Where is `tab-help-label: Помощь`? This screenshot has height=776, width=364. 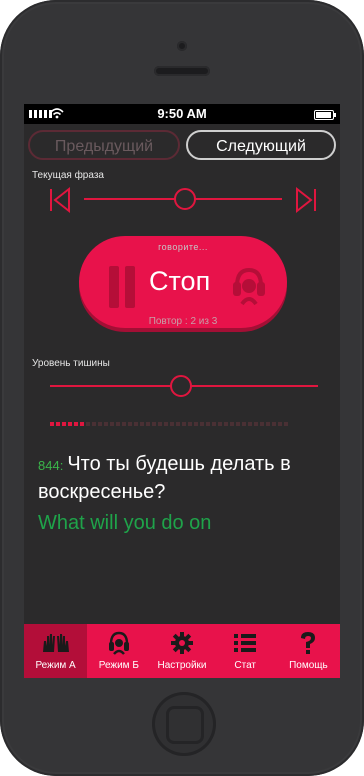
tab-help-label: Помощь is located at coordinates (308, 665).